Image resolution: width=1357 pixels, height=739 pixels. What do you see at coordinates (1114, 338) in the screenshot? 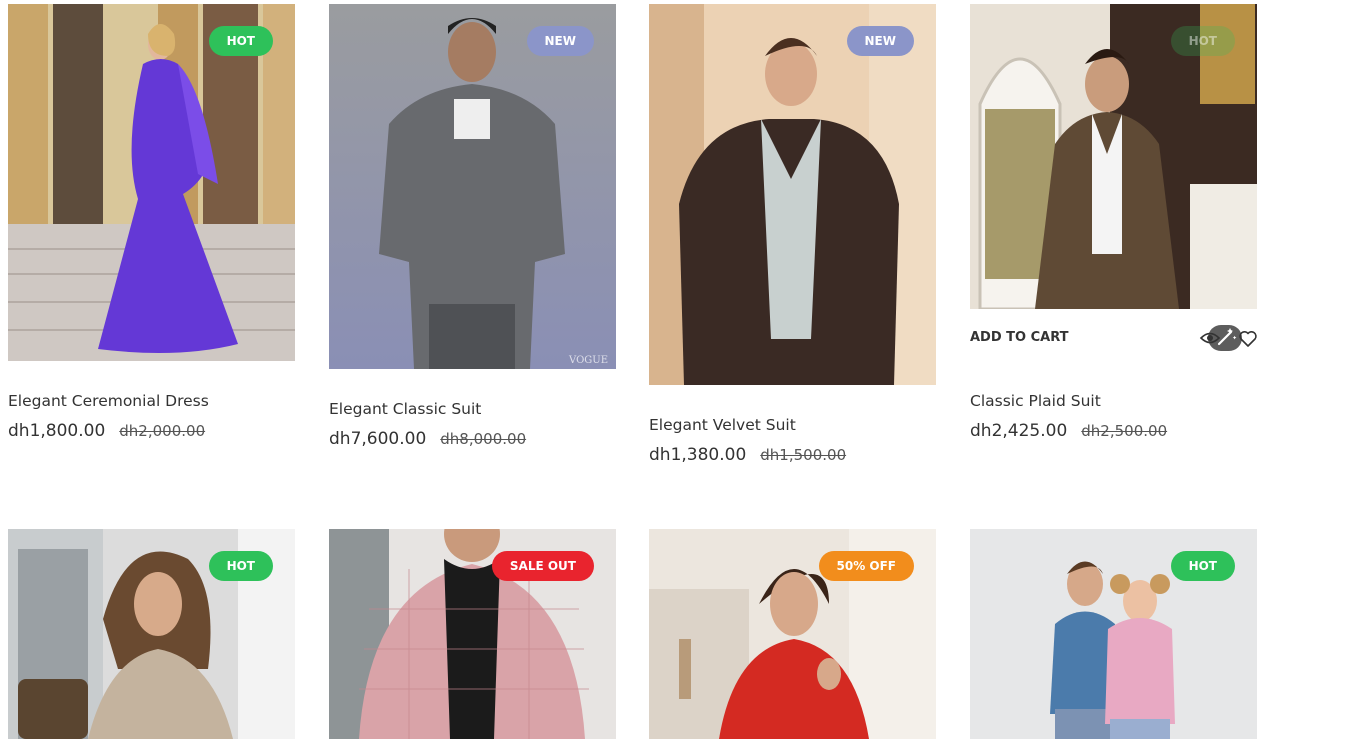
I see `product-actions: ADD TO CART` at bounding box center [1114, 338].